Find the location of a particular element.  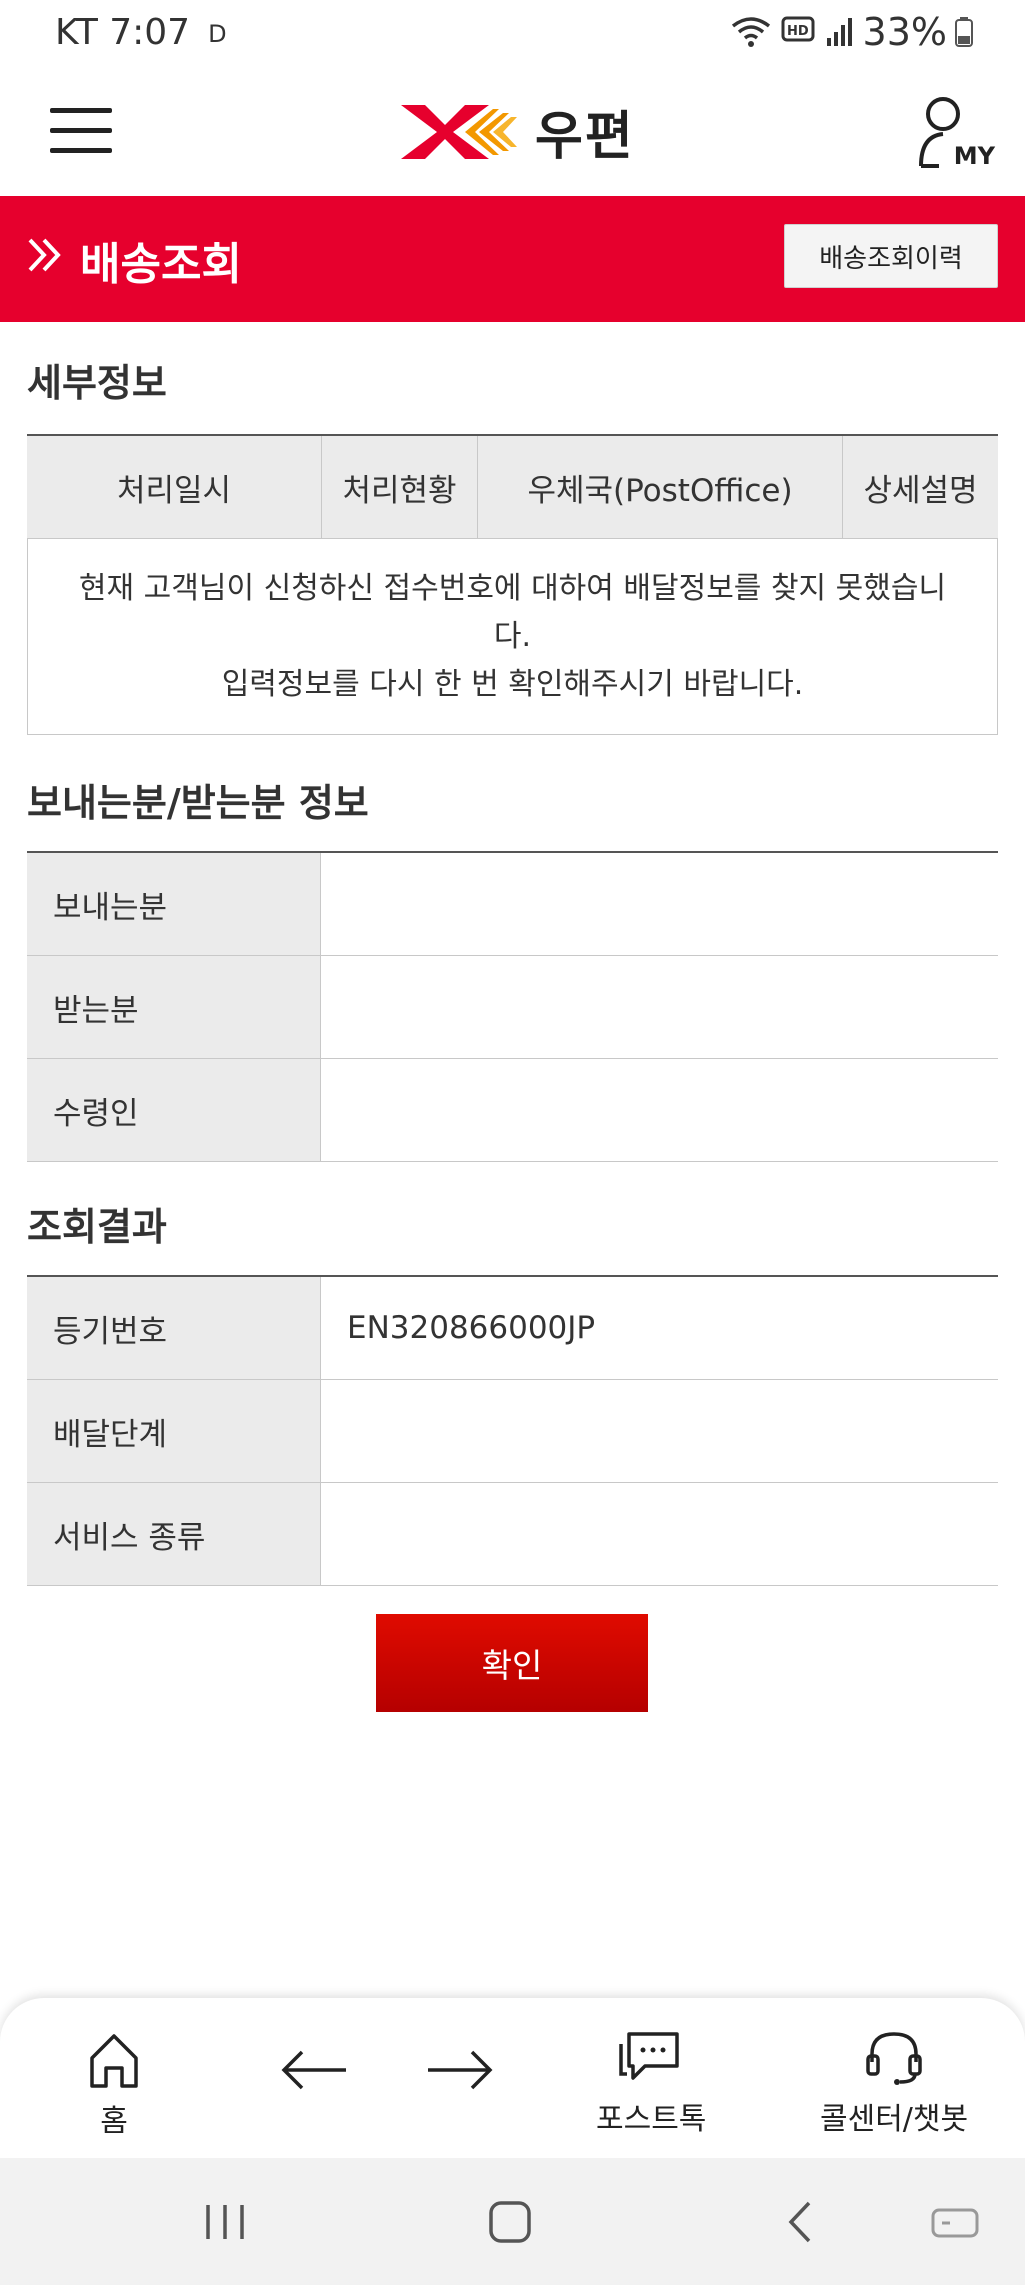

hd-voice-icon: HD is located at coordinates (798, 29).